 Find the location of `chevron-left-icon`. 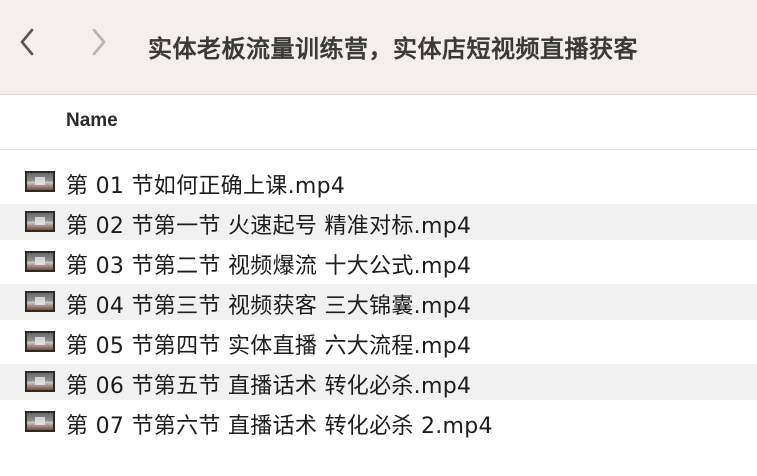

chevron-left-icon is located at coordinates (27, 42).